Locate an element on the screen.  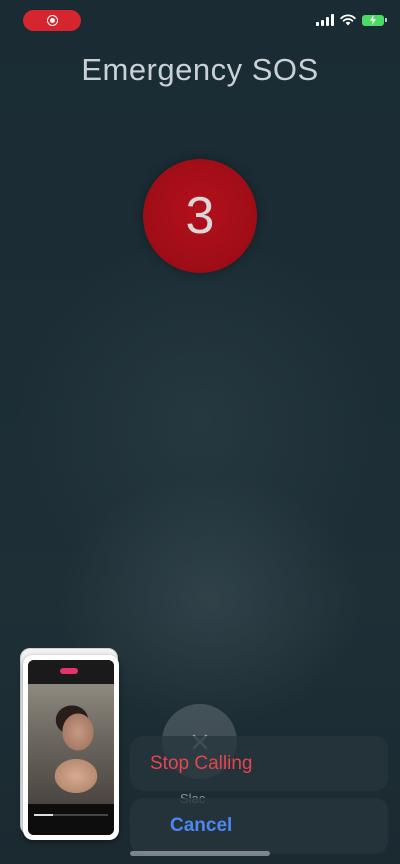
countdown-timer: 3 is located at coordinates (200, 216).